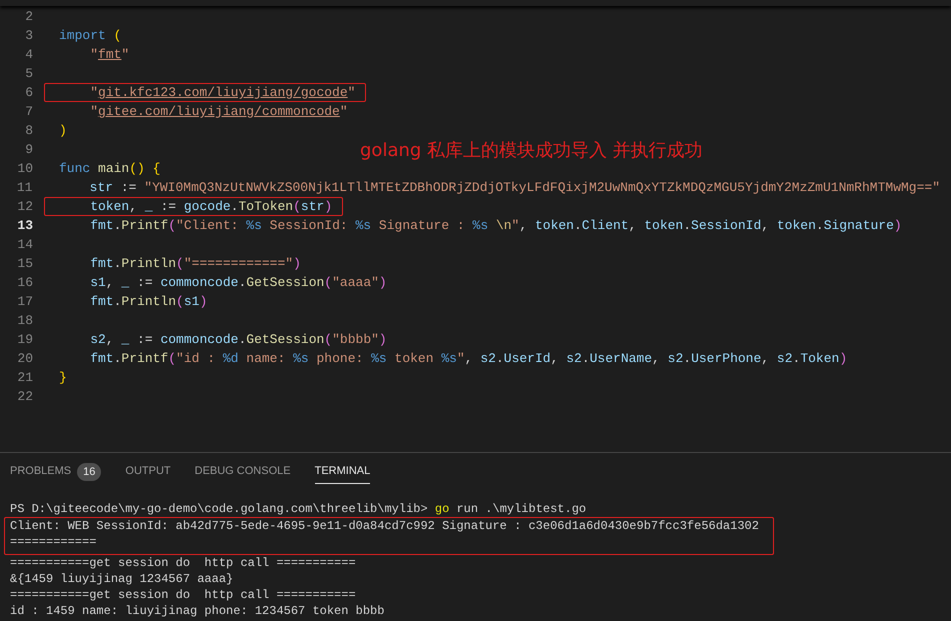 The width and height of the screenshot is (951, 621). I want to click on panel-tab: PROBLEMS 16, so click(56, 472).